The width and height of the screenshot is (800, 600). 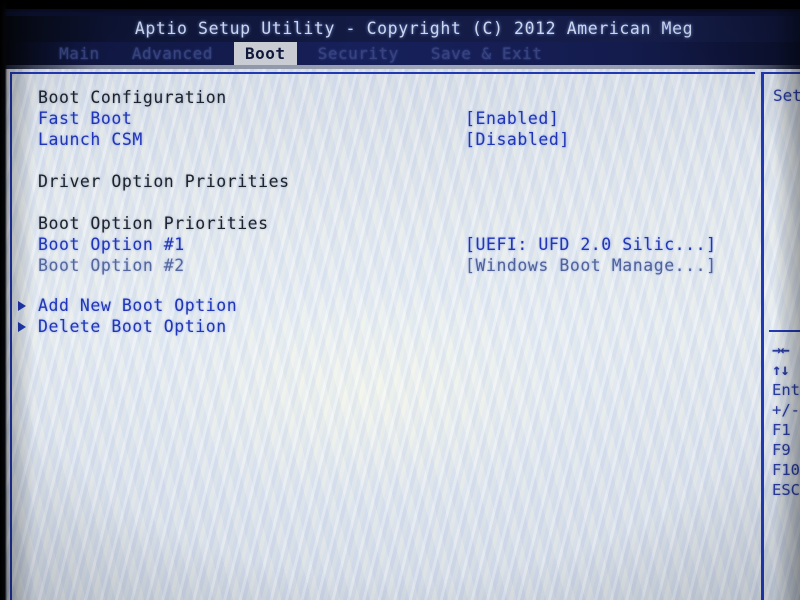 I want to click on key-legend-f10: F10, so click(x=786, y=470).